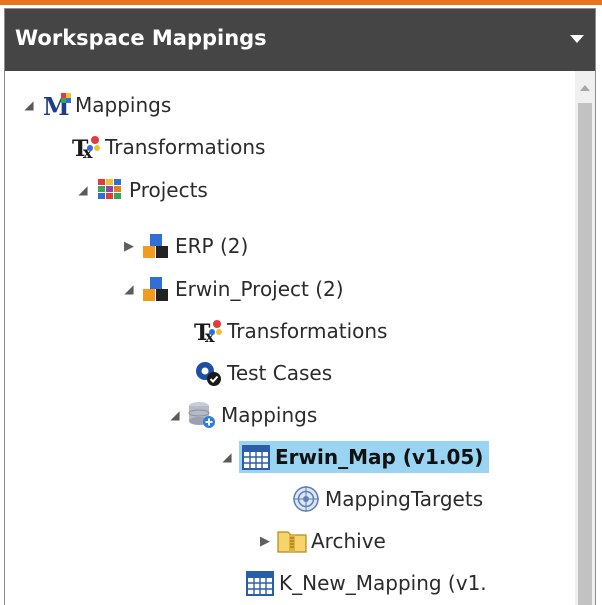 This screenshot has width=602, height=605. What do you see at coordinates (577, 39) in the screenshot?
I see `chevron-down-icon` at bounding box center [577, 39].